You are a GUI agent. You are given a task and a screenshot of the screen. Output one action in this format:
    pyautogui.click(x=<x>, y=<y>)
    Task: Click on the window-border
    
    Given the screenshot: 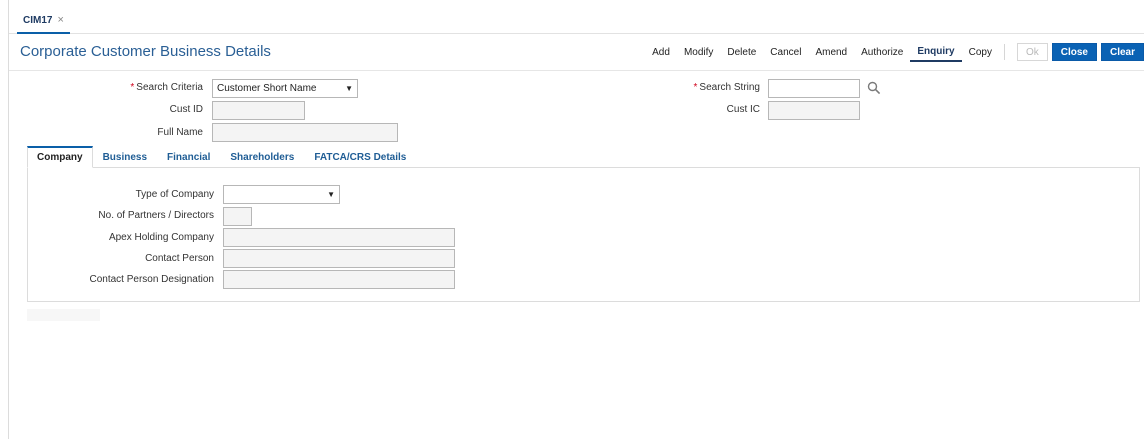 What is the action you would take?
    pyautogui.click(x=8, y=219)
    